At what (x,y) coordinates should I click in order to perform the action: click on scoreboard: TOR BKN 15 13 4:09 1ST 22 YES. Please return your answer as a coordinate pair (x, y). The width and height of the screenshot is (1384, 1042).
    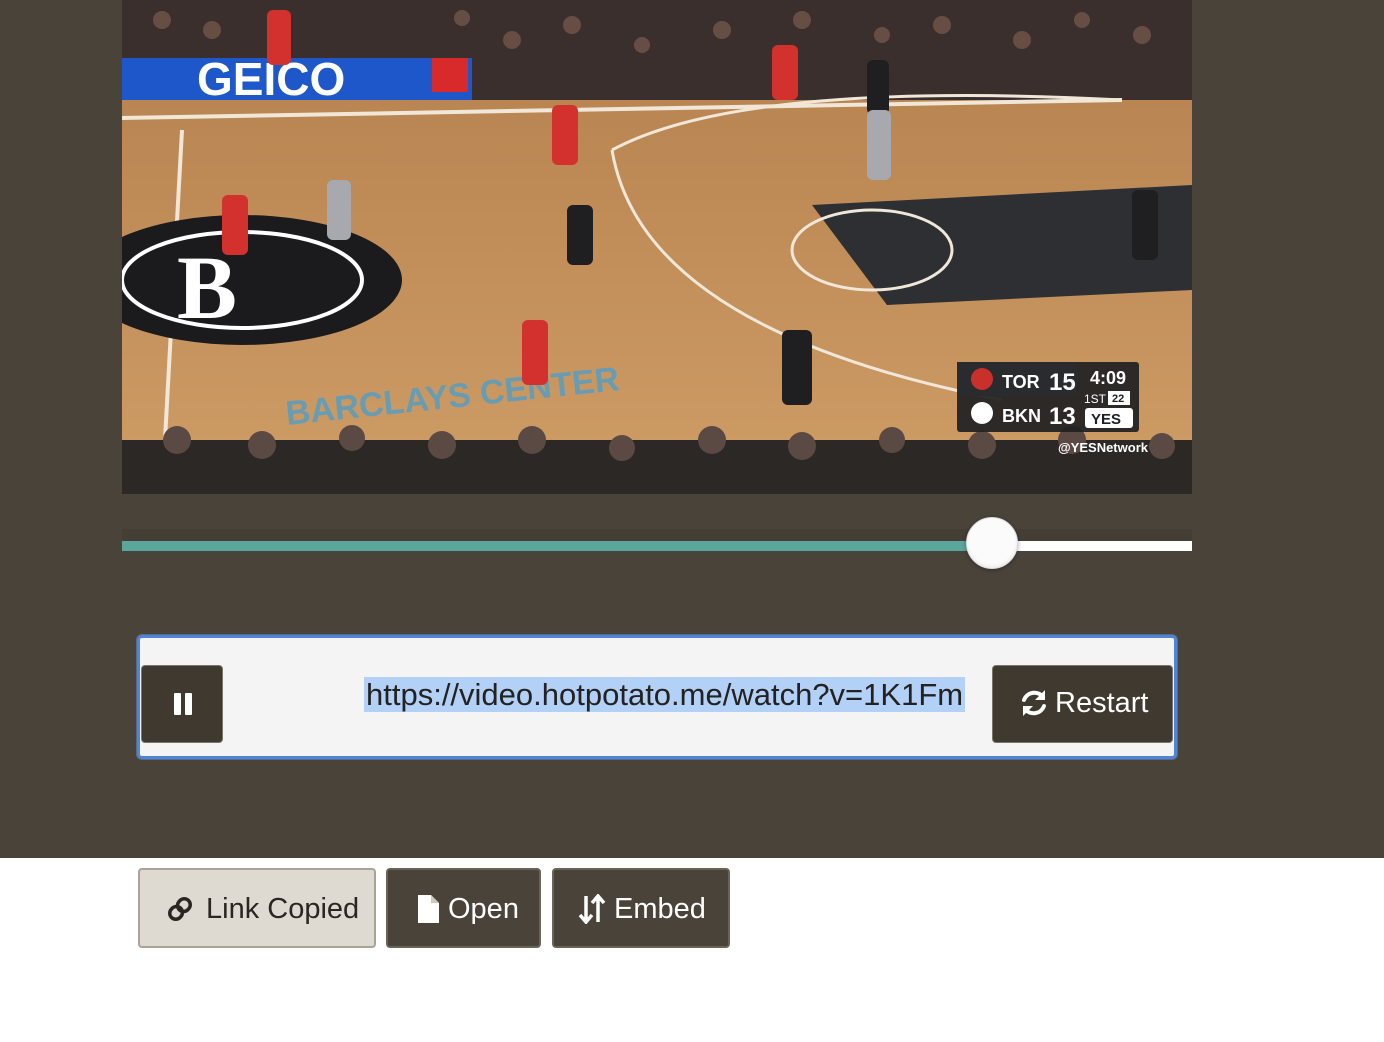
    Looking at the image, I should click on (1048, 397).